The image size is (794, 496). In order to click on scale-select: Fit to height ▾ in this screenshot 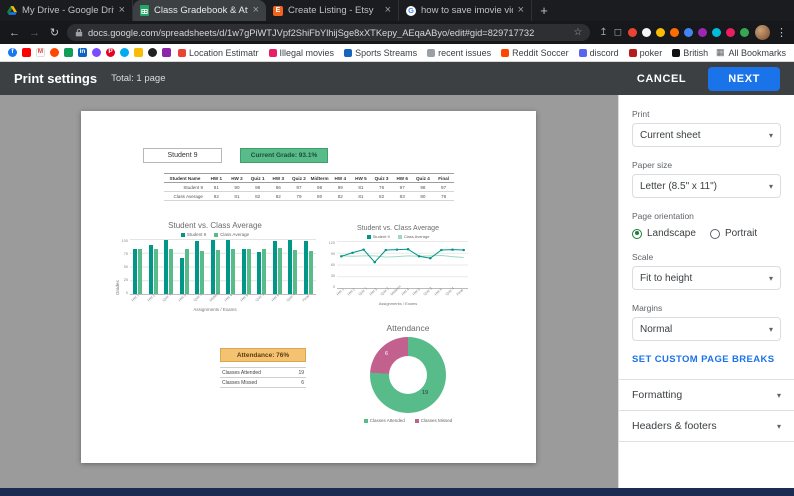, I will do `click(706, 278)`.